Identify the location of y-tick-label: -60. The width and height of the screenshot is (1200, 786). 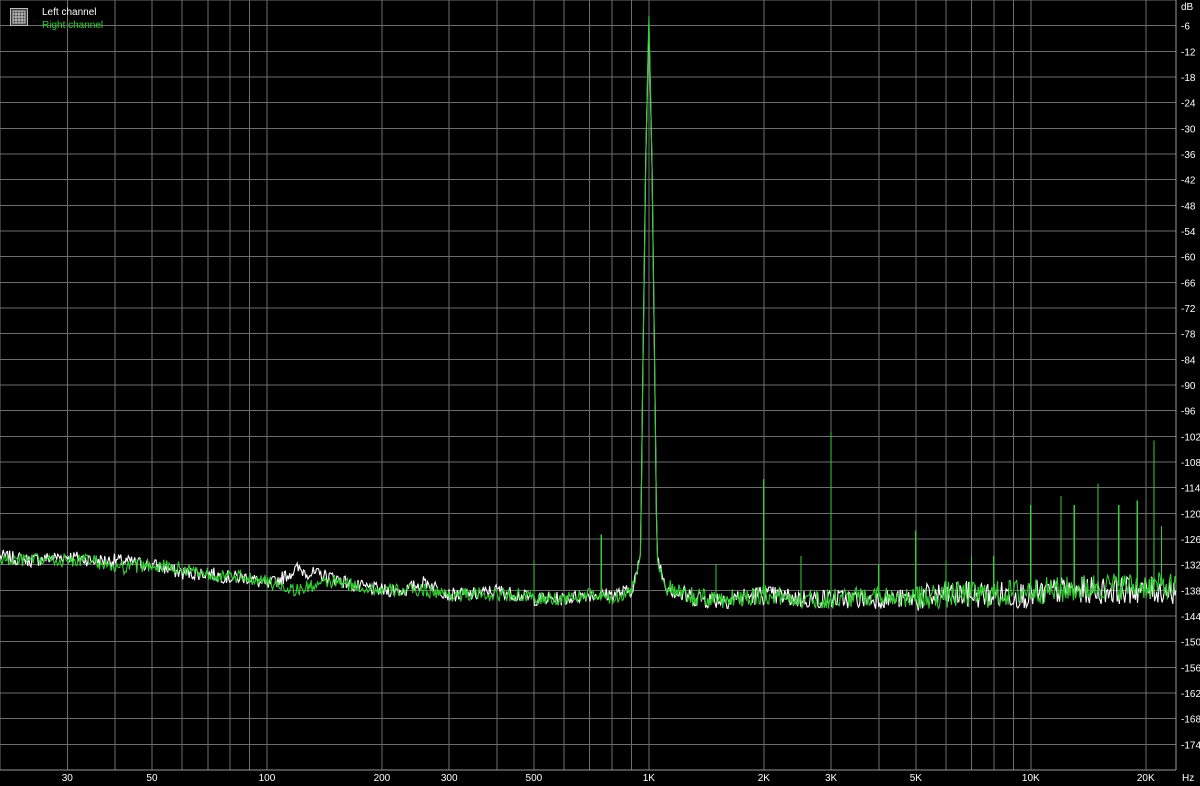
(1188, 258).